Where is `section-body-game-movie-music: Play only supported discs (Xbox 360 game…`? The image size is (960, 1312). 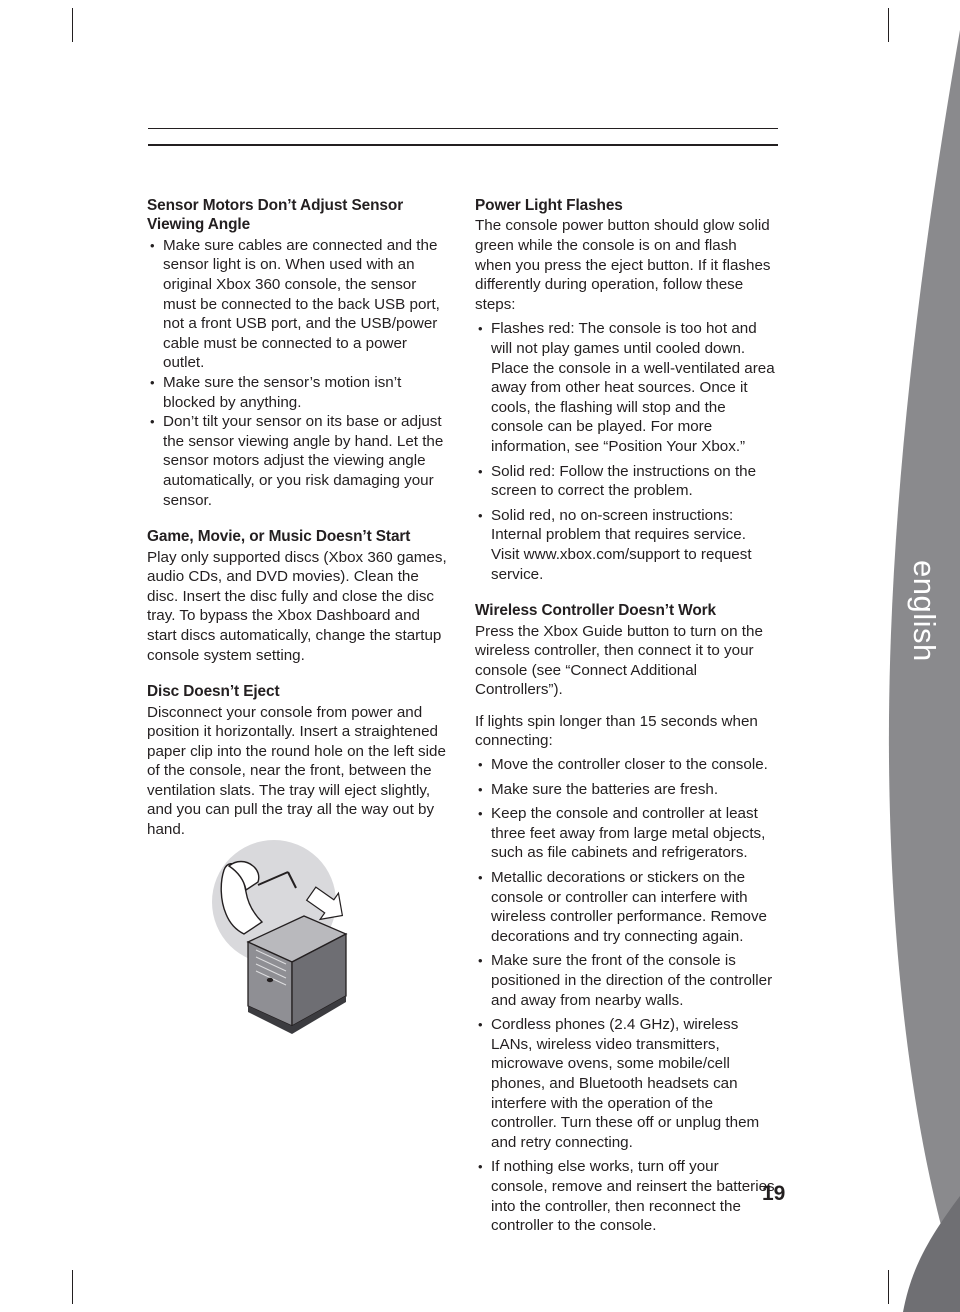
section-body-game-movie-music: Play only supported discs (Xbox 360 game… is located at coordinates (297, 606).